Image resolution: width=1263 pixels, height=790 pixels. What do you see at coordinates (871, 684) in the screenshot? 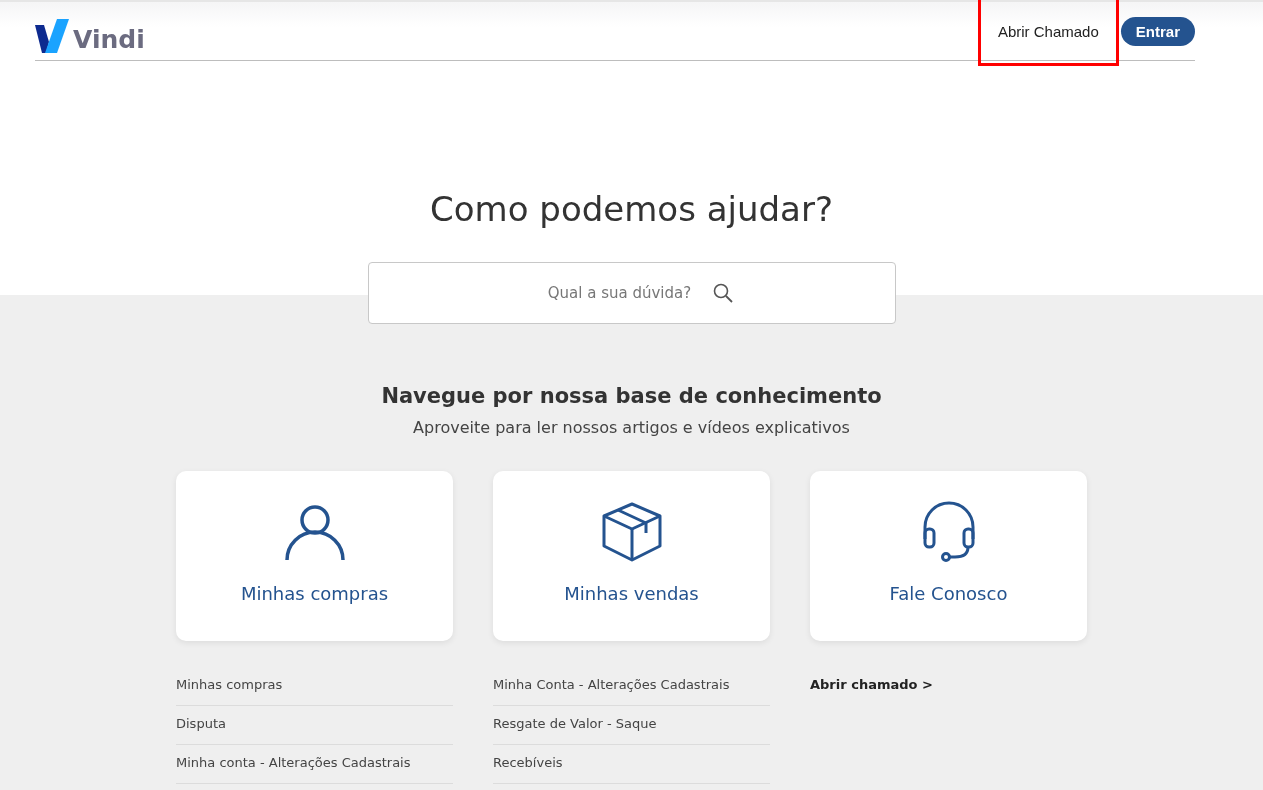
I see `open-ticket-link: Abrir chamado >` at bounding box center [871, 684].